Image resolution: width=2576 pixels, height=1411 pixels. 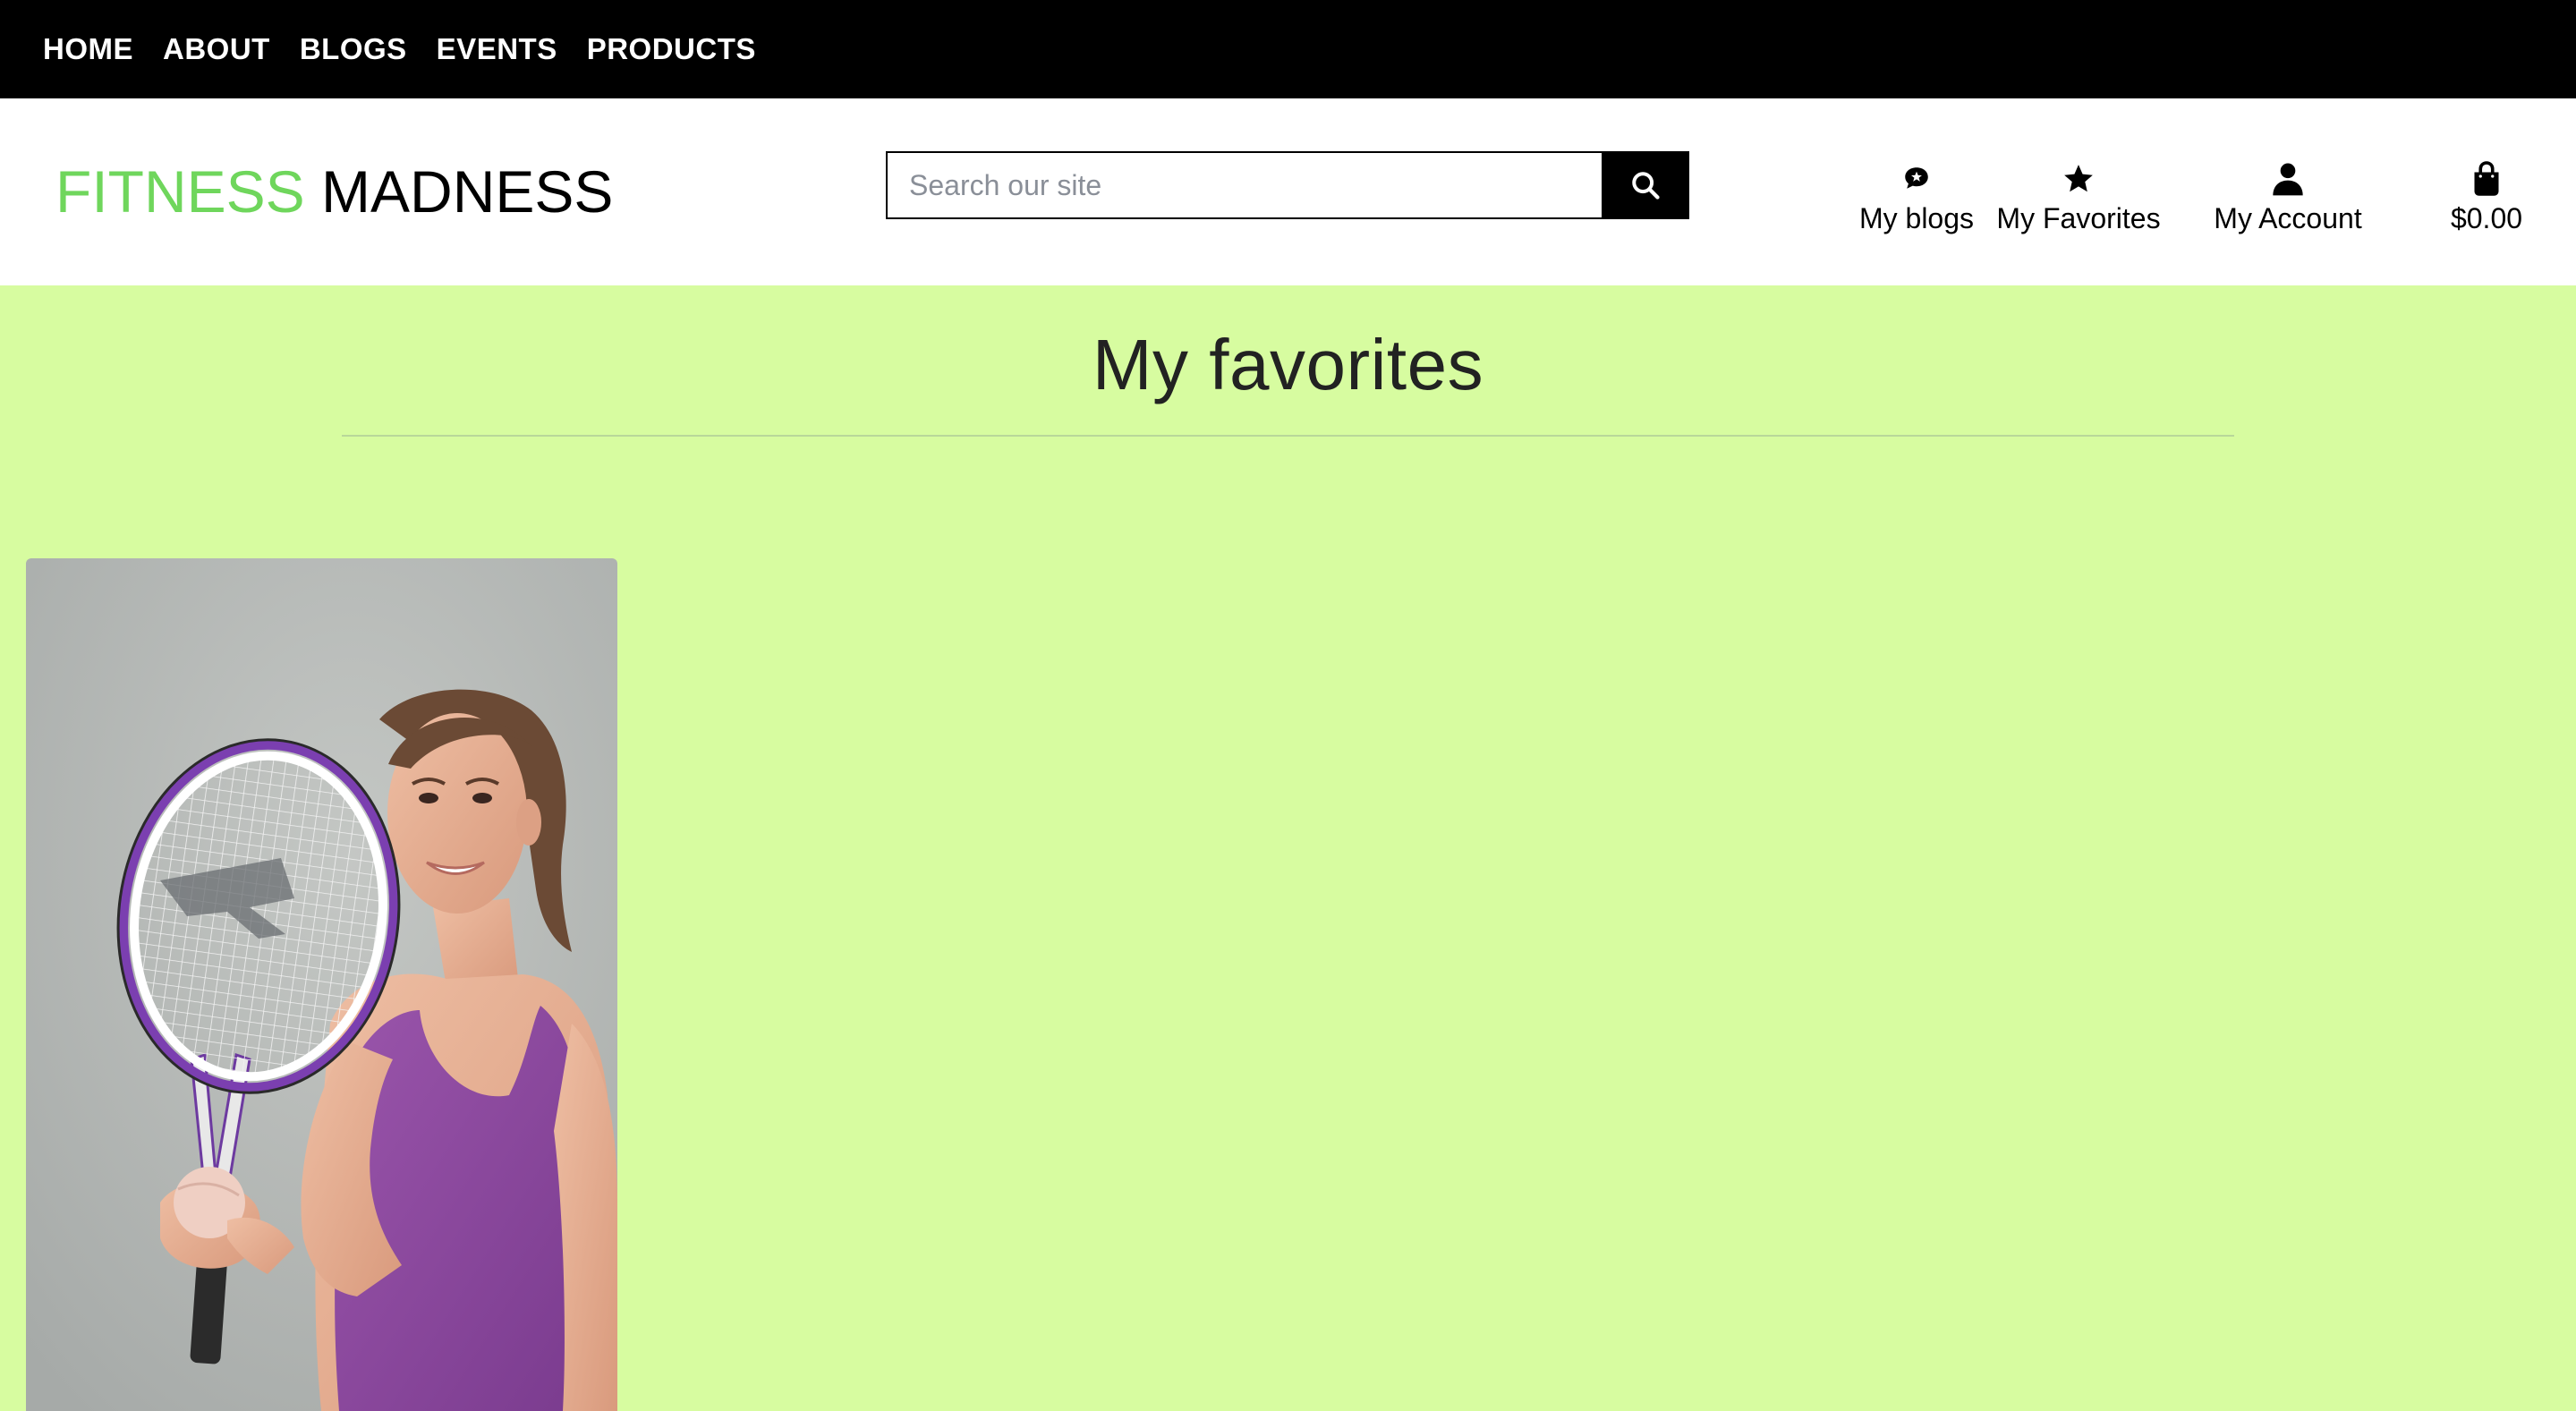 I want to click on favorite-item-card, so click(x=321, y=984).